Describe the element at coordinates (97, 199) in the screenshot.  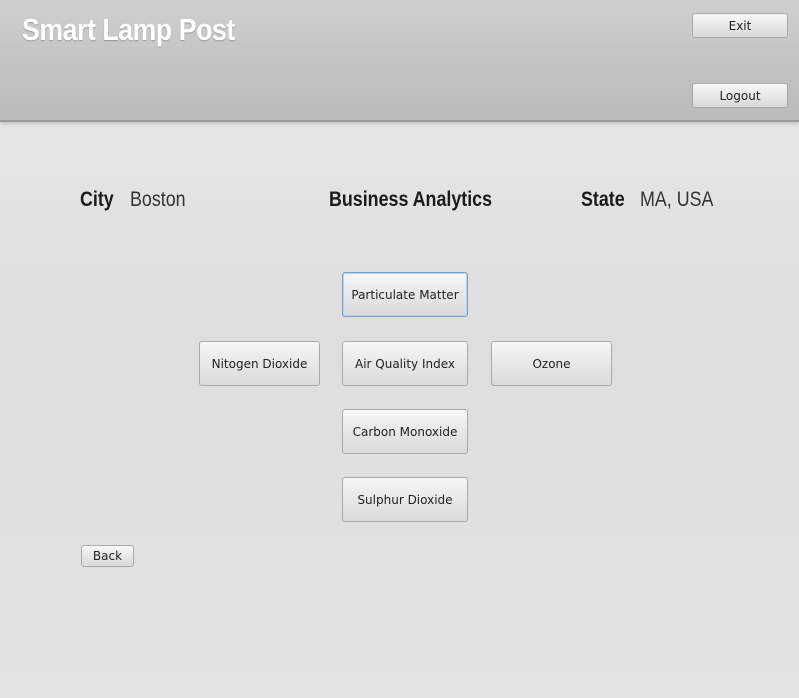
I see `city-label: City` at that location.